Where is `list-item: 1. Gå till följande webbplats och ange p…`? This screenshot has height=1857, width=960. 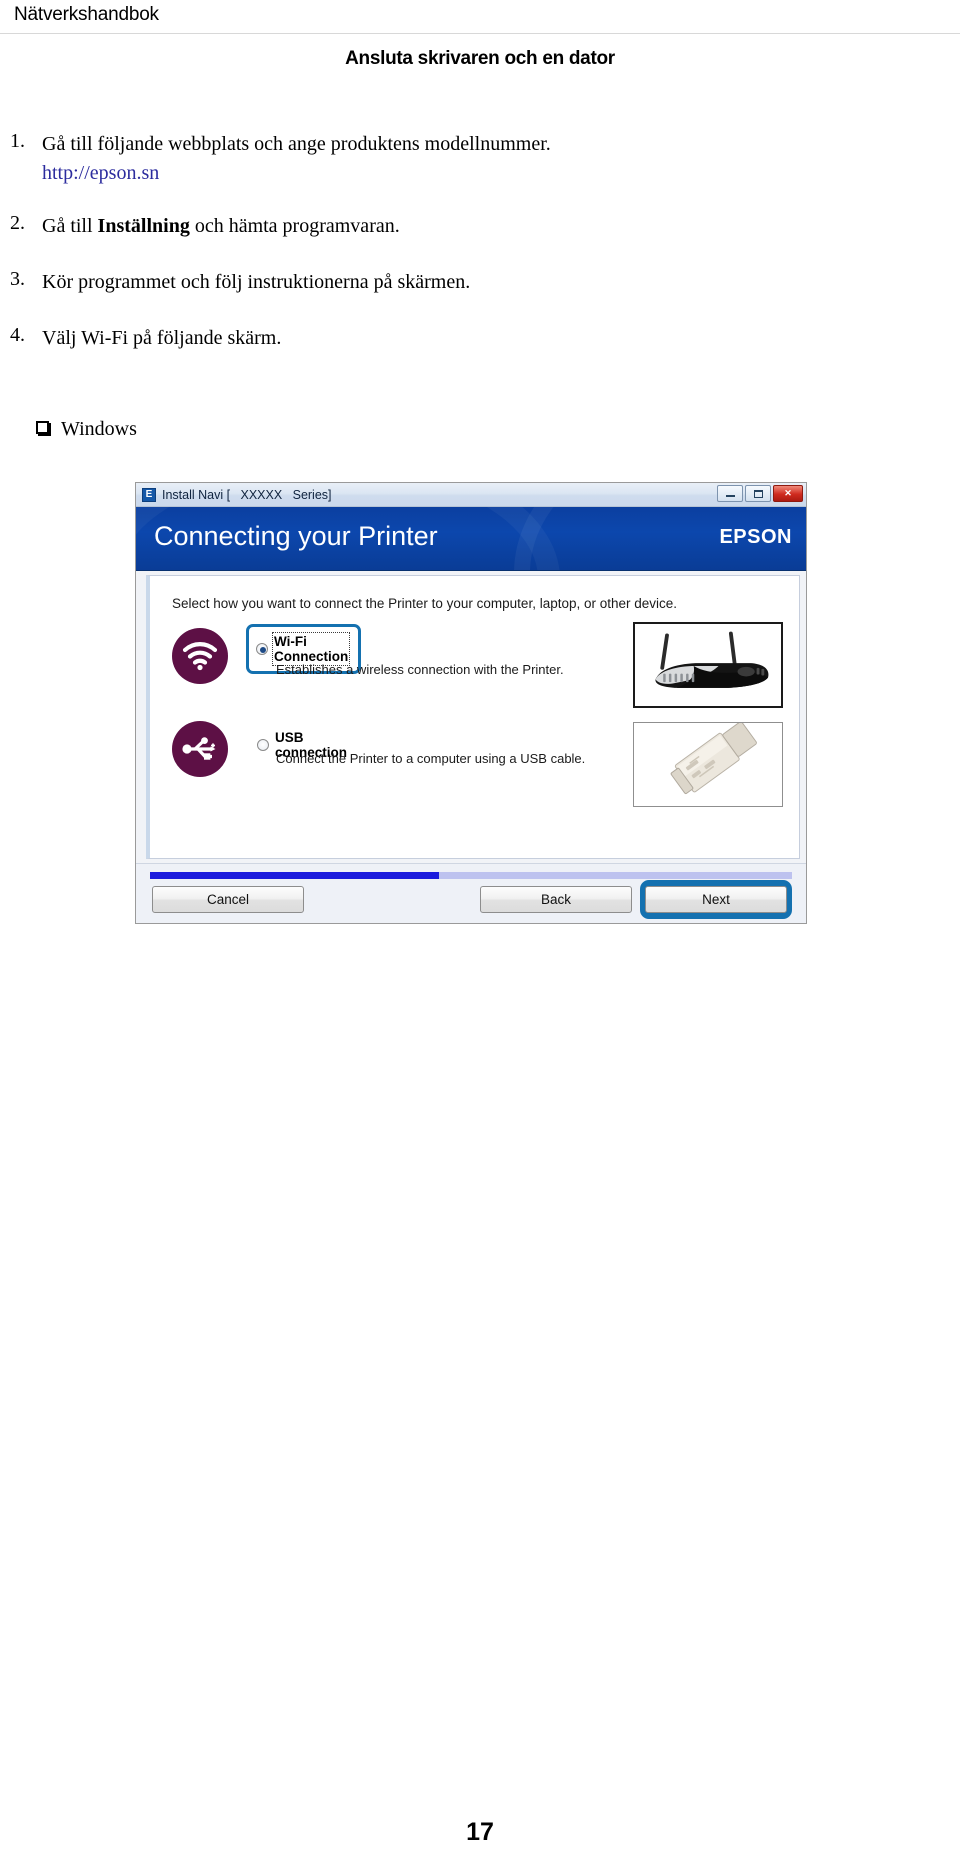
list-item: 1. Gå till följande webbplats och ange p… is located at coordinates (480, 144).